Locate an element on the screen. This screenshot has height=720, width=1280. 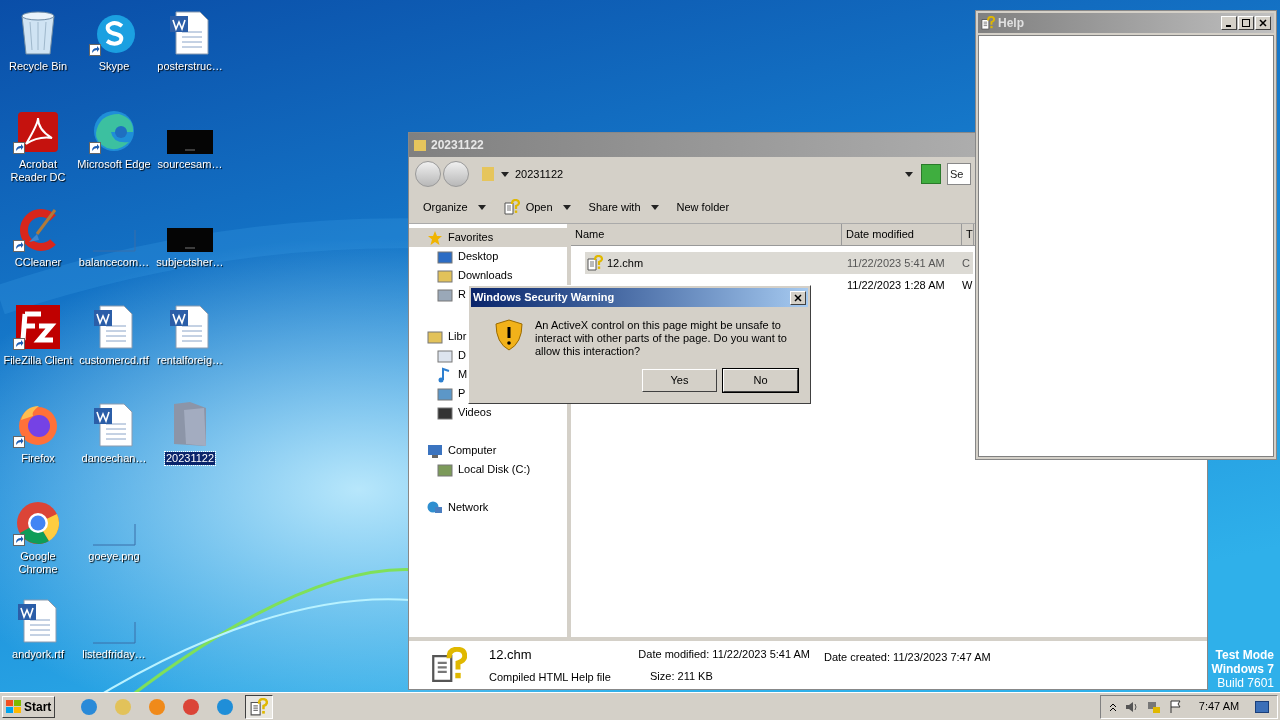
window-title: Help is located at coordinates (1011, 23).